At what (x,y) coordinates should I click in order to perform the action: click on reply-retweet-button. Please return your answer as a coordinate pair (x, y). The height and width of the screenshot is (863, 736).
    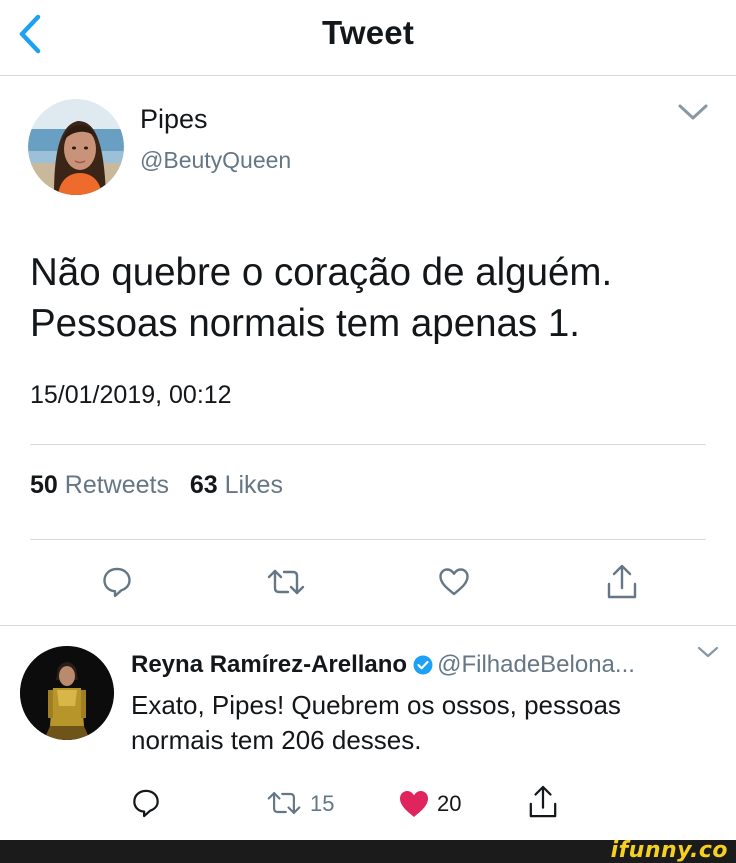
    Looking at the image, I should click on (284, 803).